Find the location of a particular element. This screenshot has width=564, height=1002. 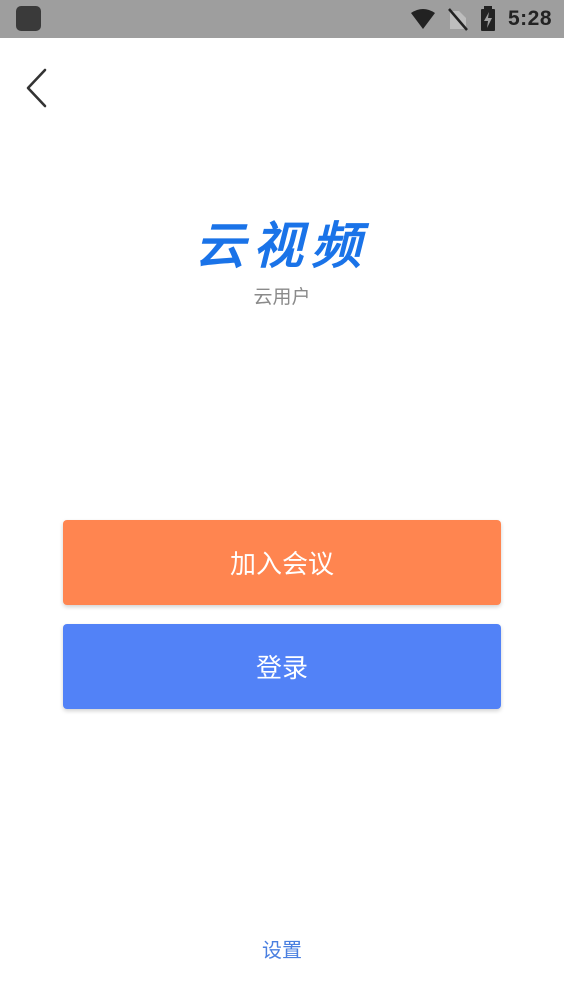

status-icons: 5:28 is located at coordinates (481, 19).